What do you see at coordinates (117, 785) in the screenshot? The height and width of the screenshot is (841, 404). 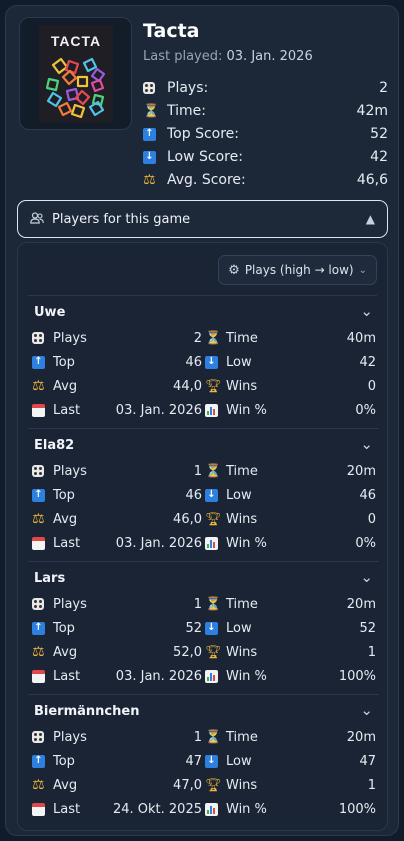 I see `player-avg: ⚖ Avg 47,0` at bounding box center [117, 785].